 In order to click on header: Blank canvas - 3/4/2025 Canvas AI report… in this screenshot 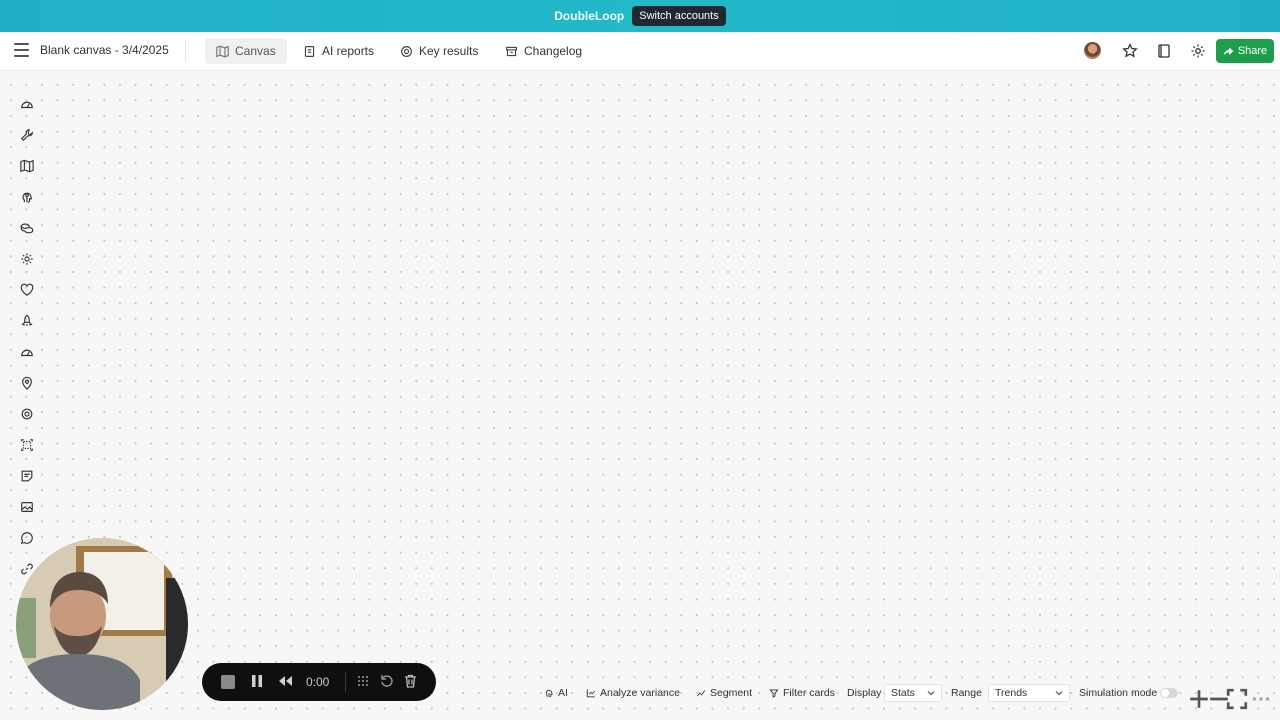, I will do `click(640, 51)`.